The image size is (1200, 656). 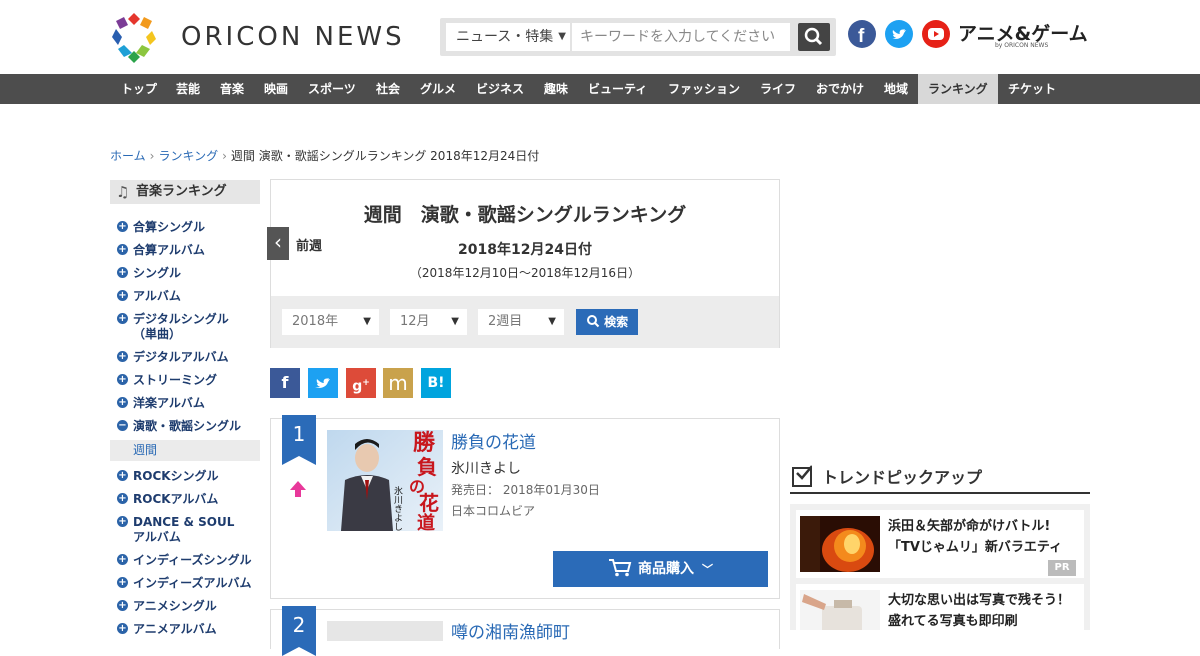 I want to click on chevron-right-icon: ›, so click(x=152, y=156).